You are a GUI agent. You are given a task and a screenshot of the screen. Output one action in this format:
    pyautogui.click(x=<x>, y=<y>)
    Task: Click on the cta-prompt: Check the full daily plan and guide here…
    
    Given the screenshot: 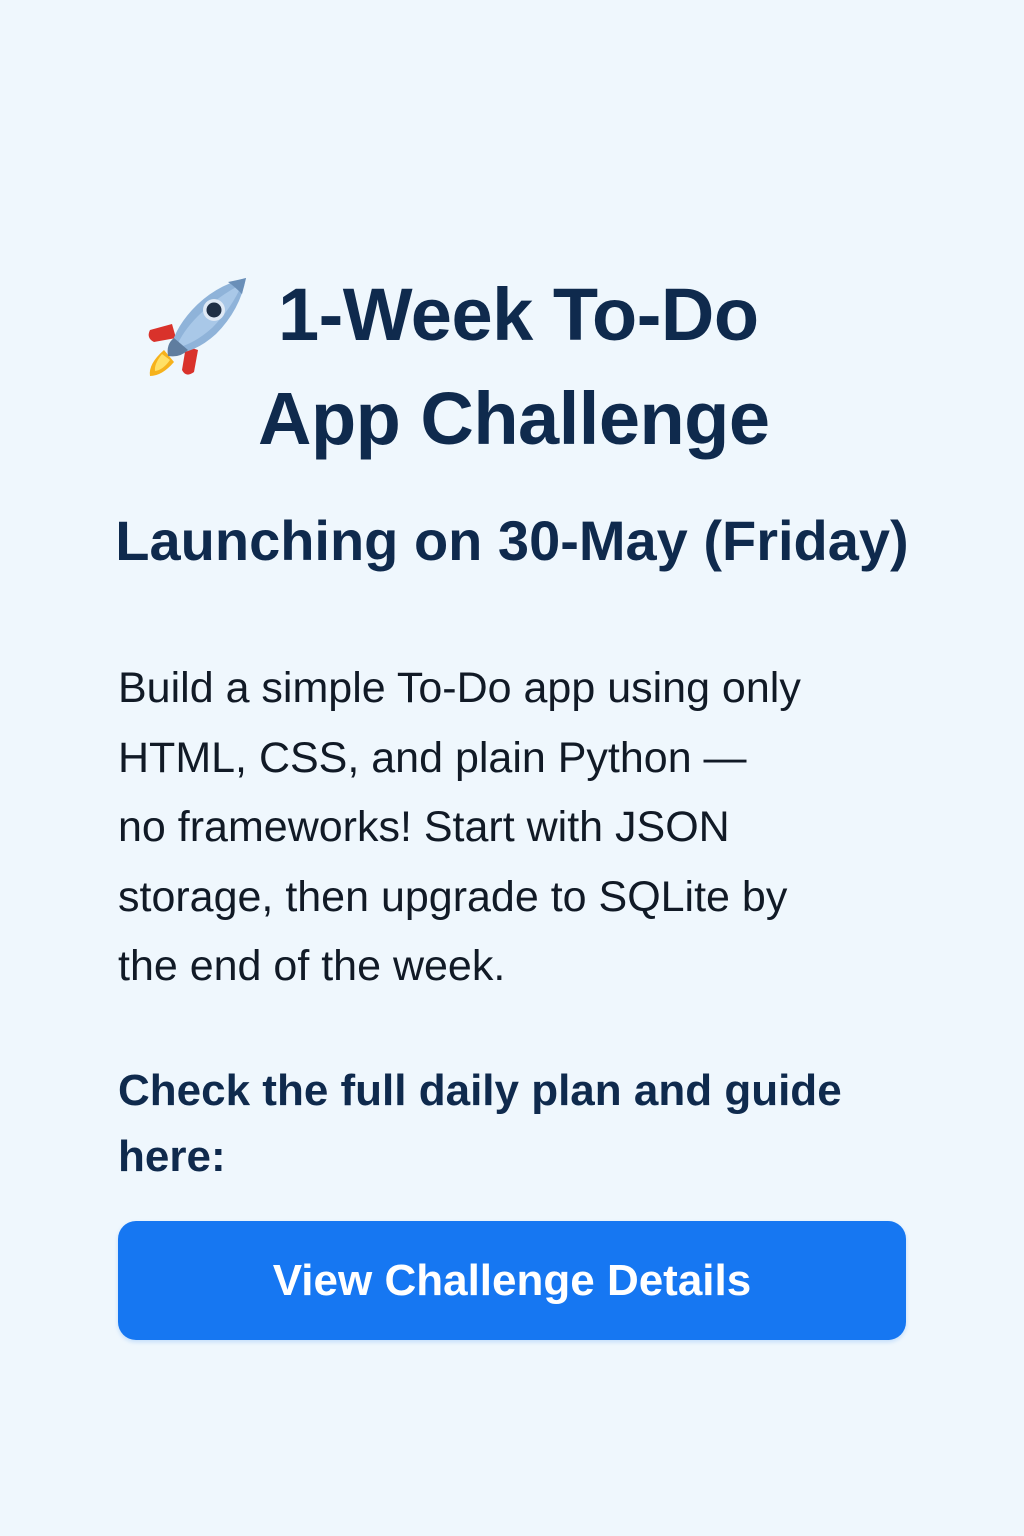 What is the action you would take?
    pyautogui.click(x=480, y=1123)
    